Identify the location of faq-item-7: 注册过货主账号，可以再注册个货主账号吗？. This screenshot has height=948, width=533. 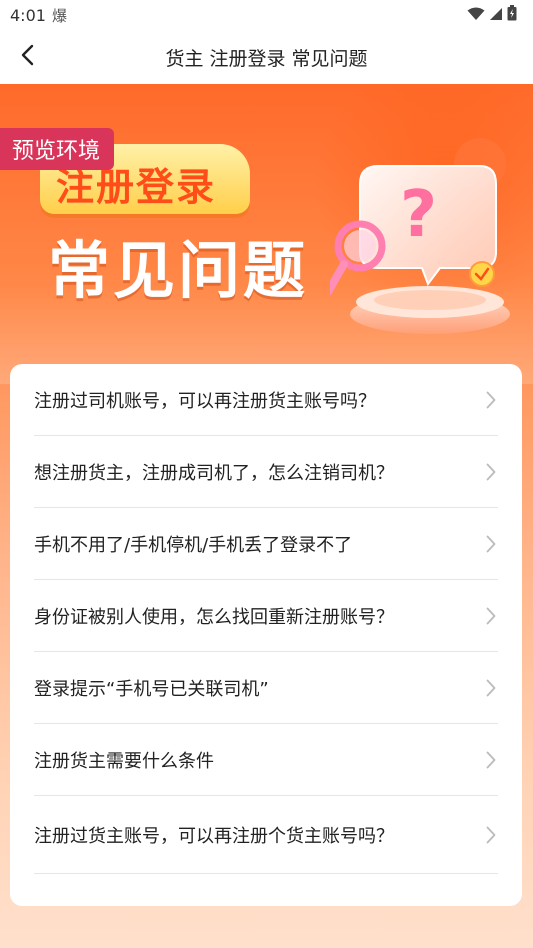
(266, 835).